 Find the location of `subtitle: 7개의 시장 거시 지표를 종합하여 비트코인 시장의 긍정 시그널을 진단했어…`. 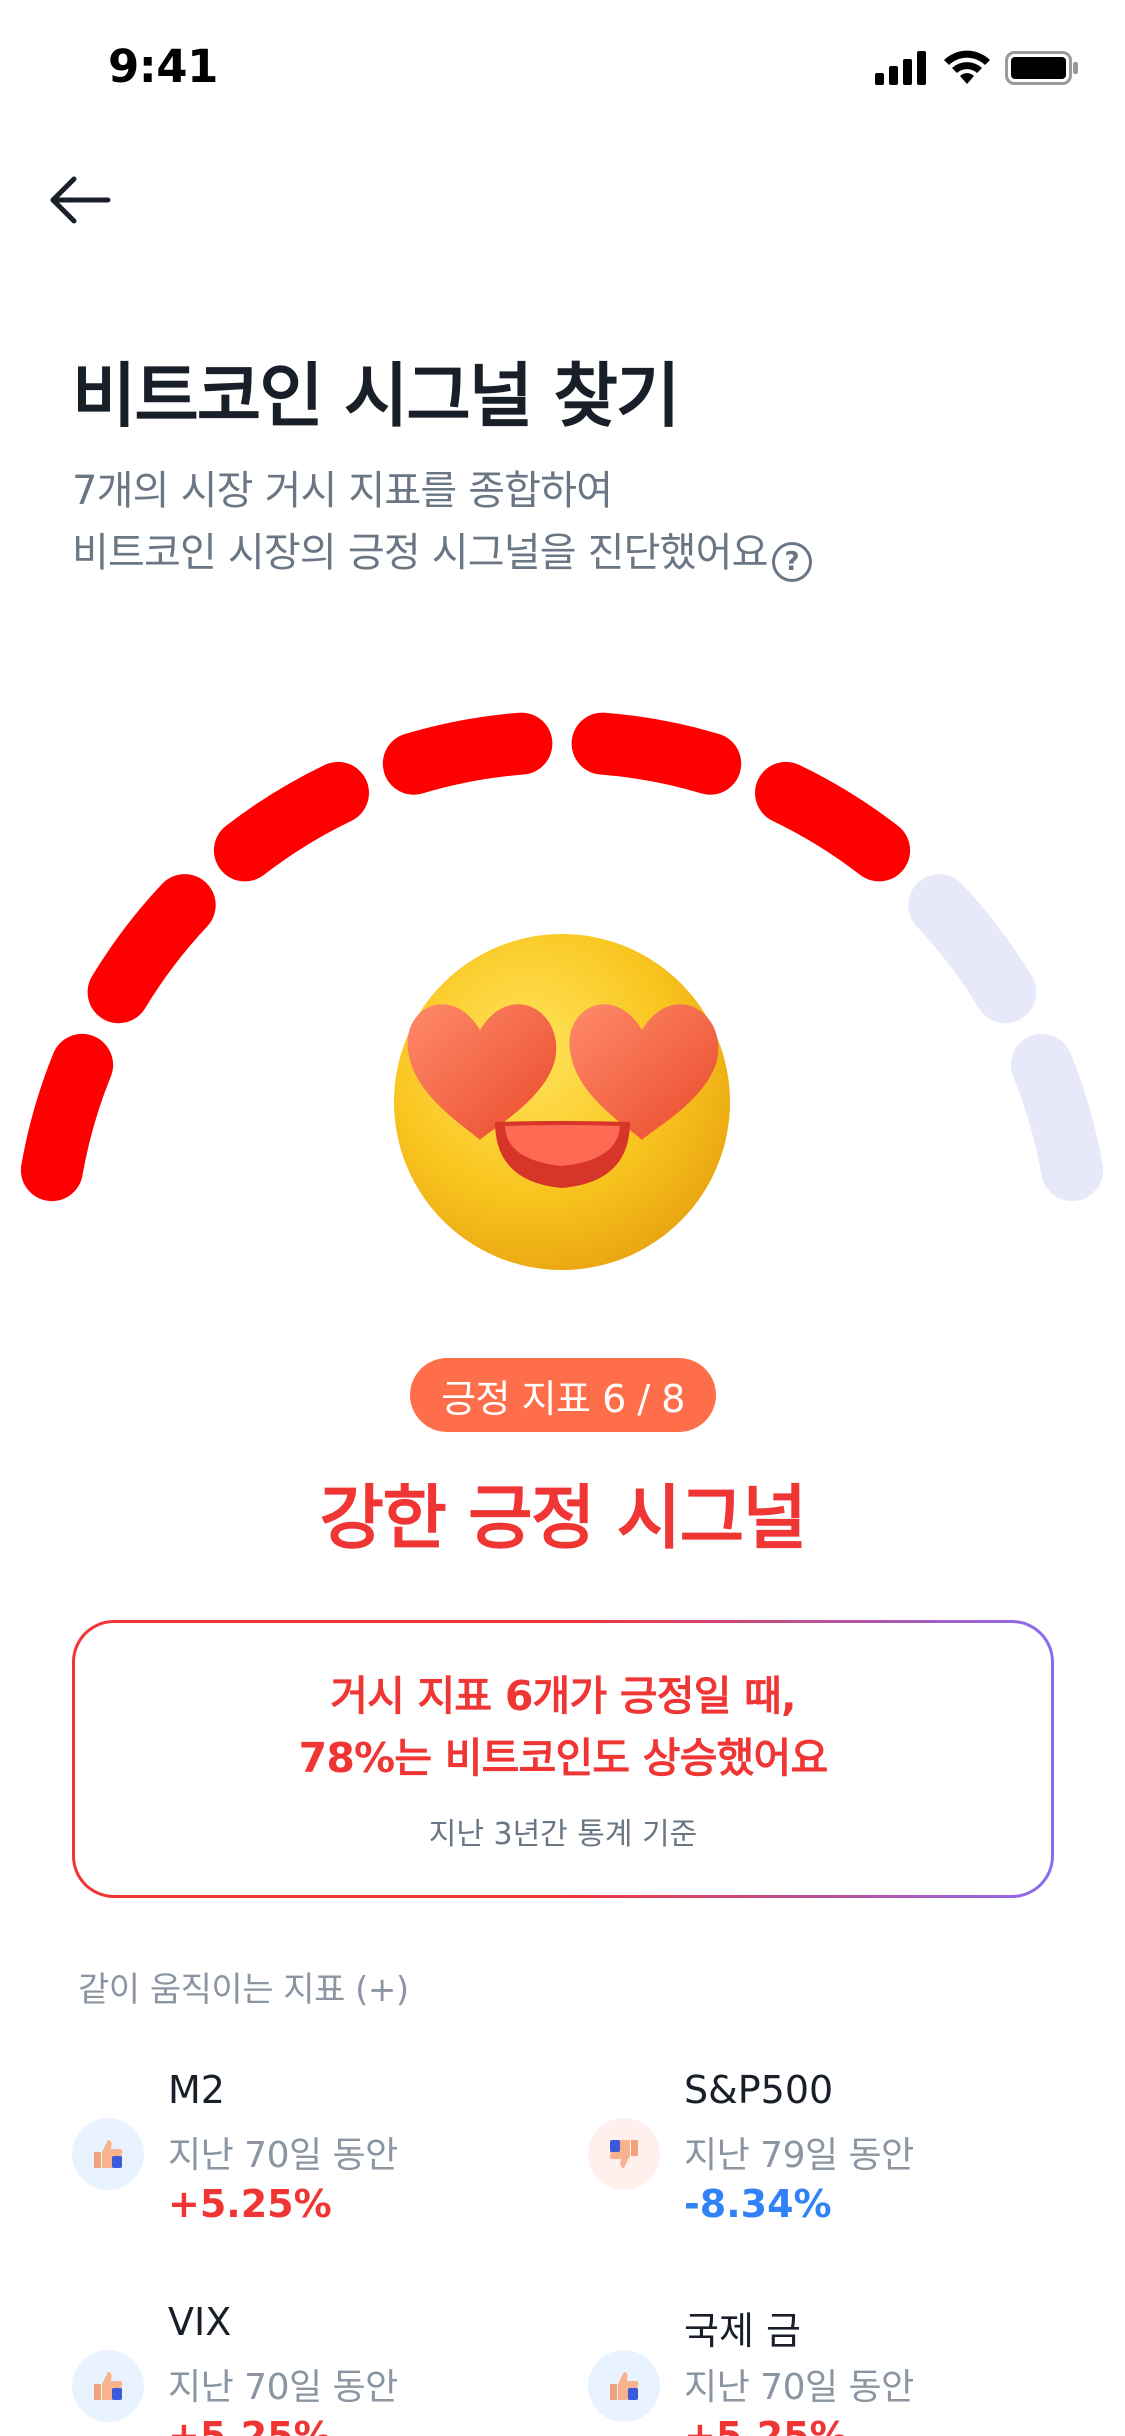

subtitle: 7개의 시장 거시 지표를 종합하여 비트코인 시장의 긍정 시그널을 진단했어… is located at coordinates (442, 522).